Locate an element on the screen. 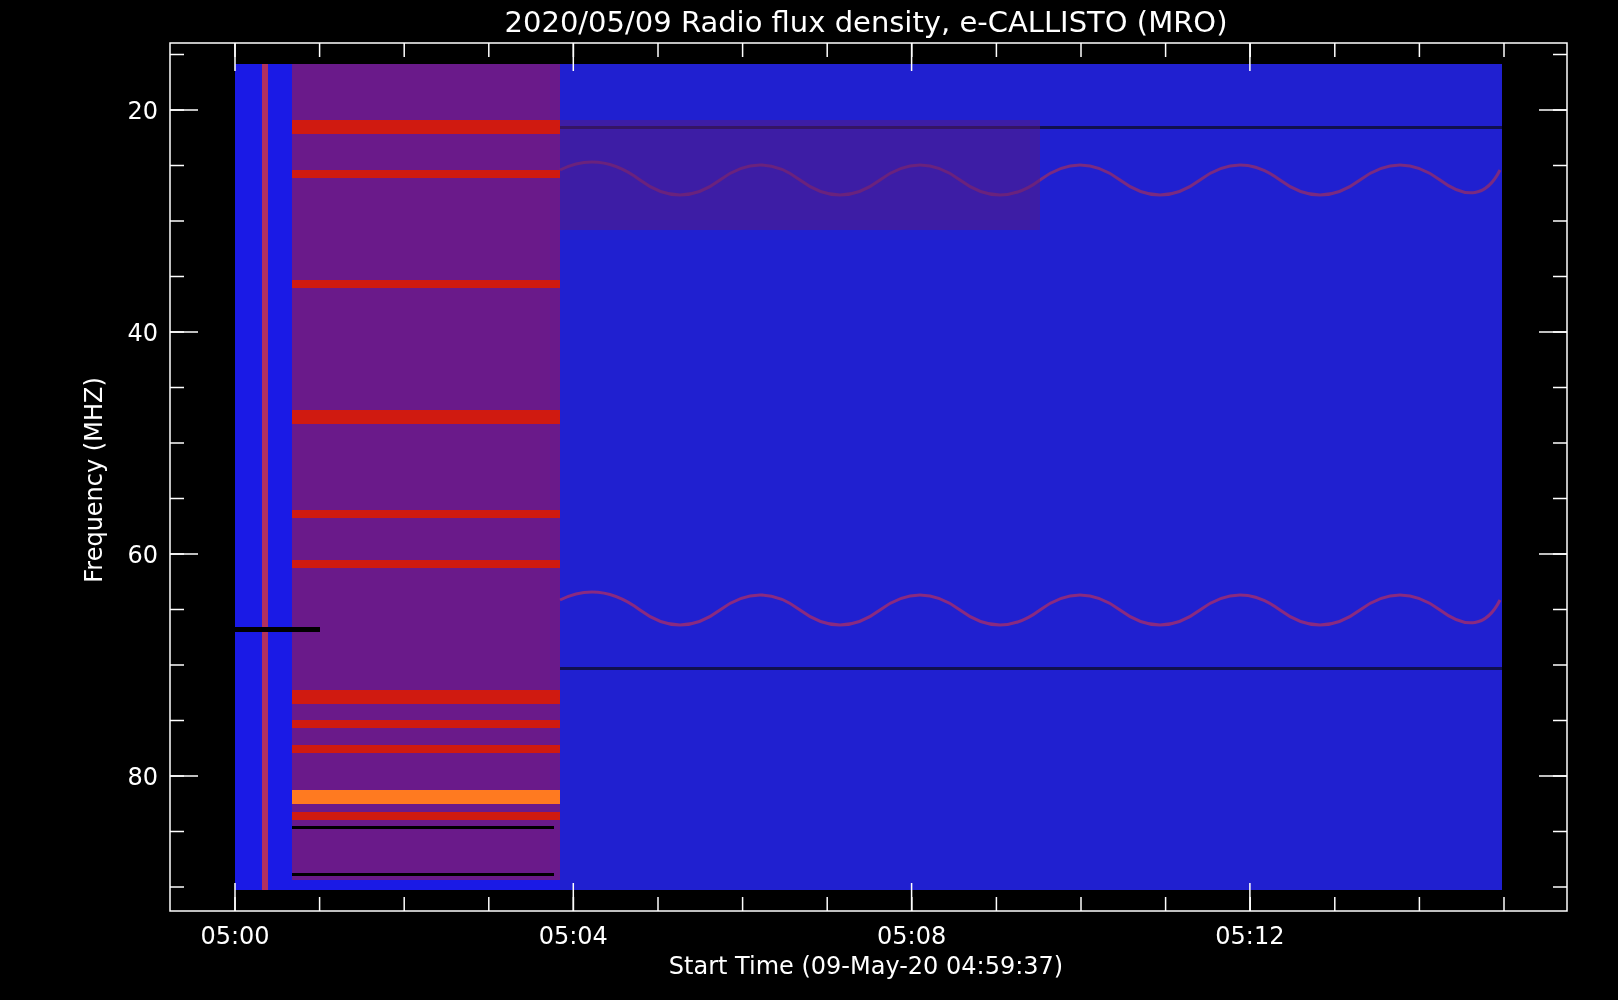  x-tick-label: 05:04 is located at coordinates (573, 936).